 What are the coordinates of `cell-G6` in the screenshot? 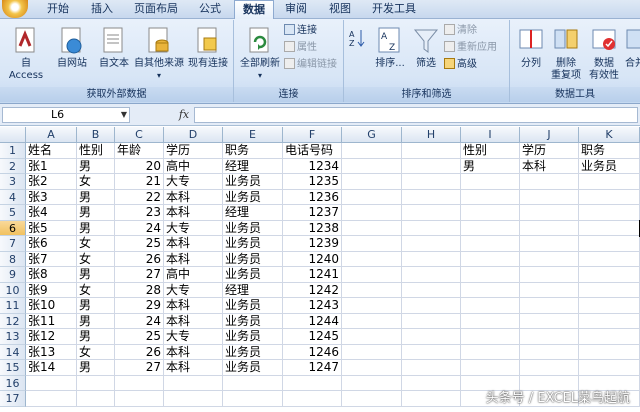 It's located at (372, 228).